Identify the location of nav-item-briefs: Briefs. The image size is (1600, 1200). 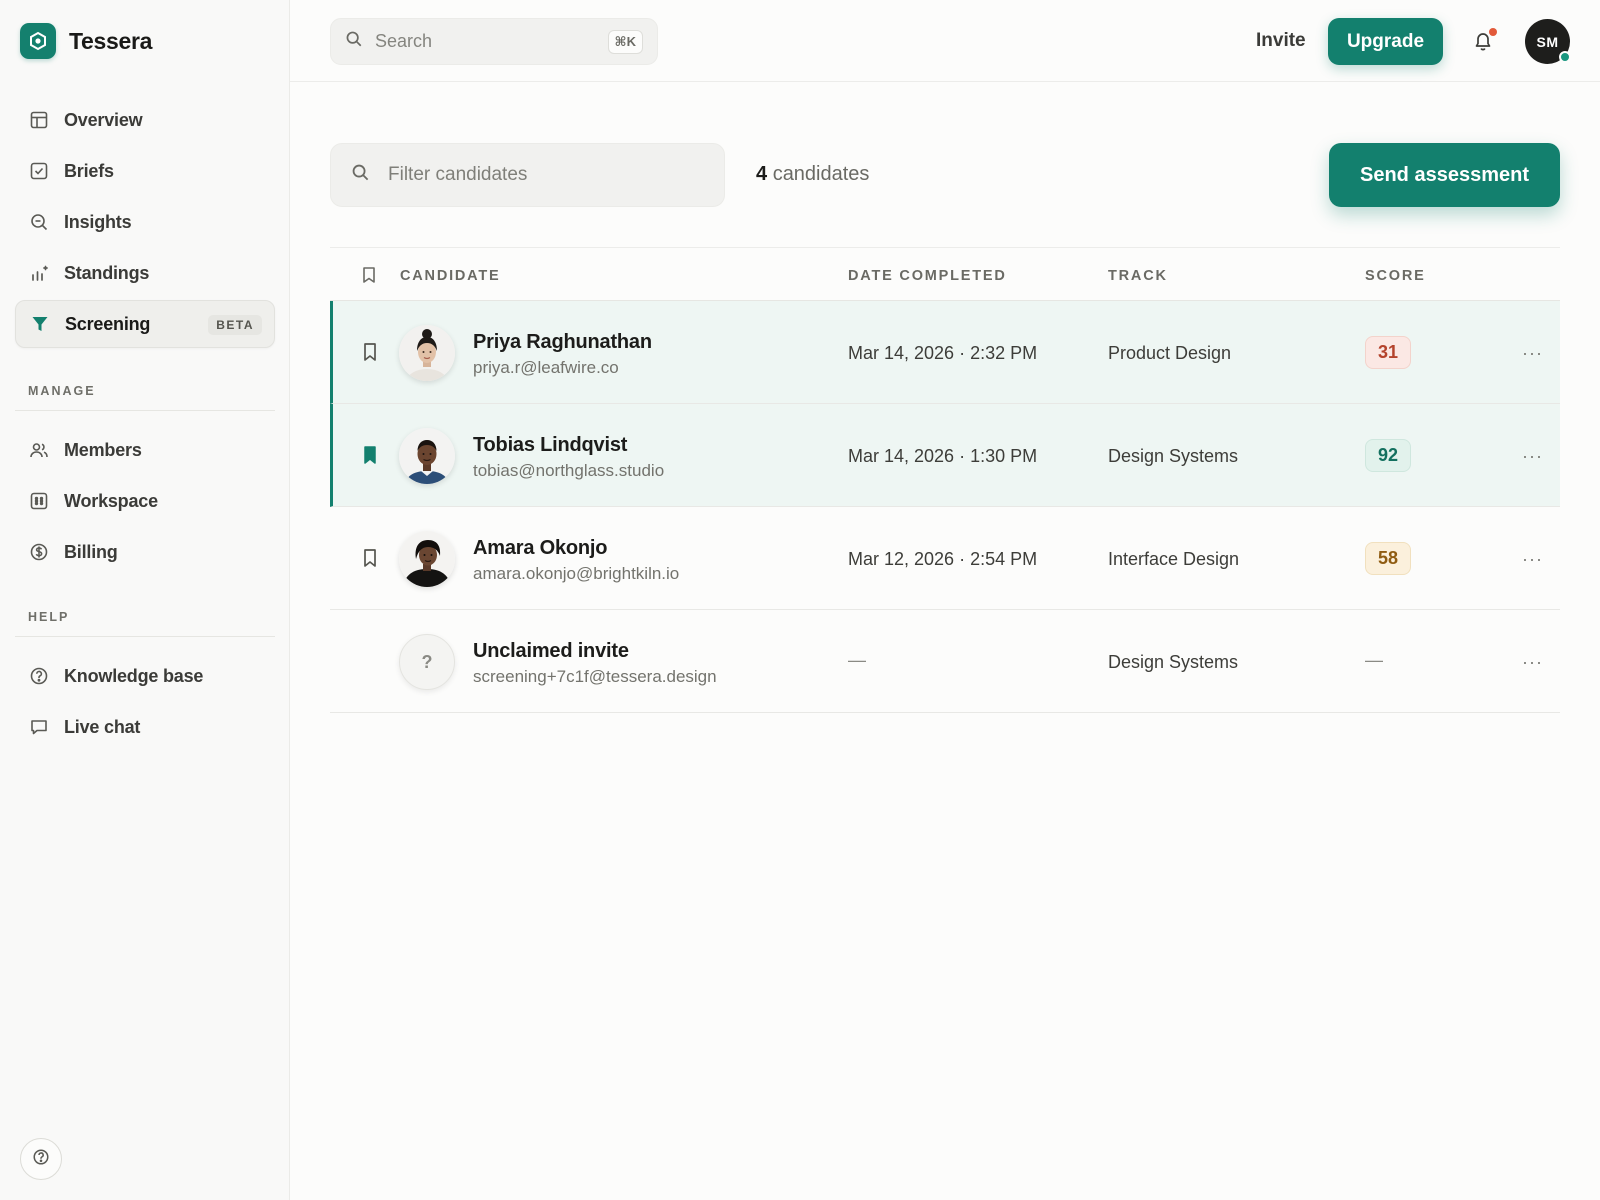
(145, 171).